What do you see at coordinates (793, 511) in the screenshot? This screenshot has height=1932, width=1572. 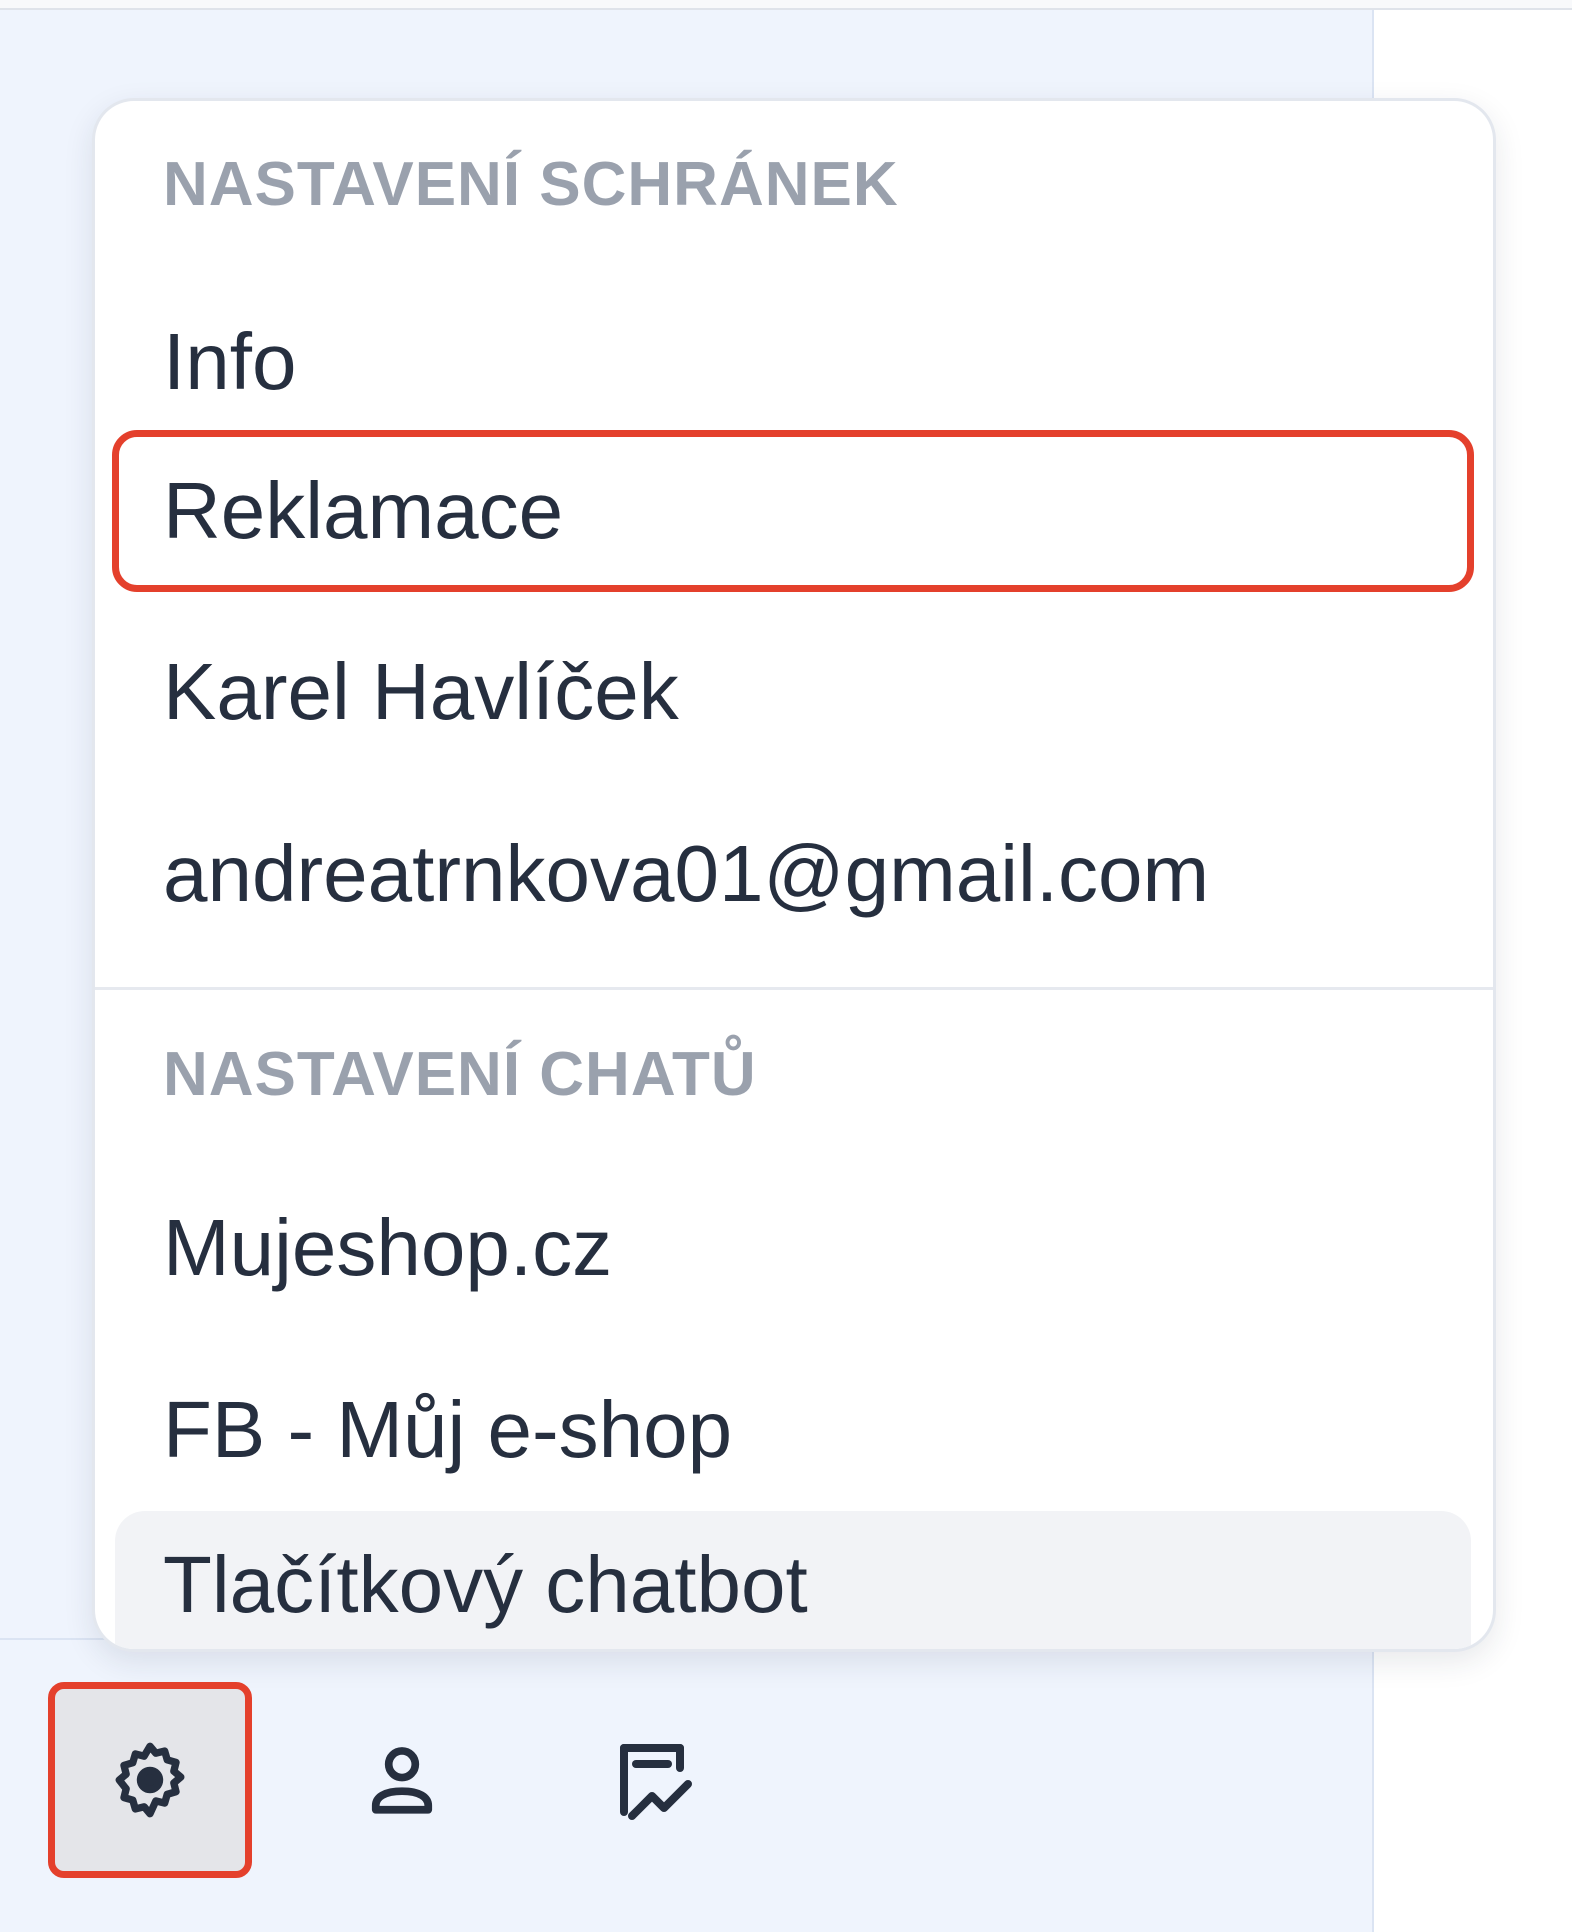 I see `menu-item-reklamace: Reklamace` at bounding box center [793, 511].